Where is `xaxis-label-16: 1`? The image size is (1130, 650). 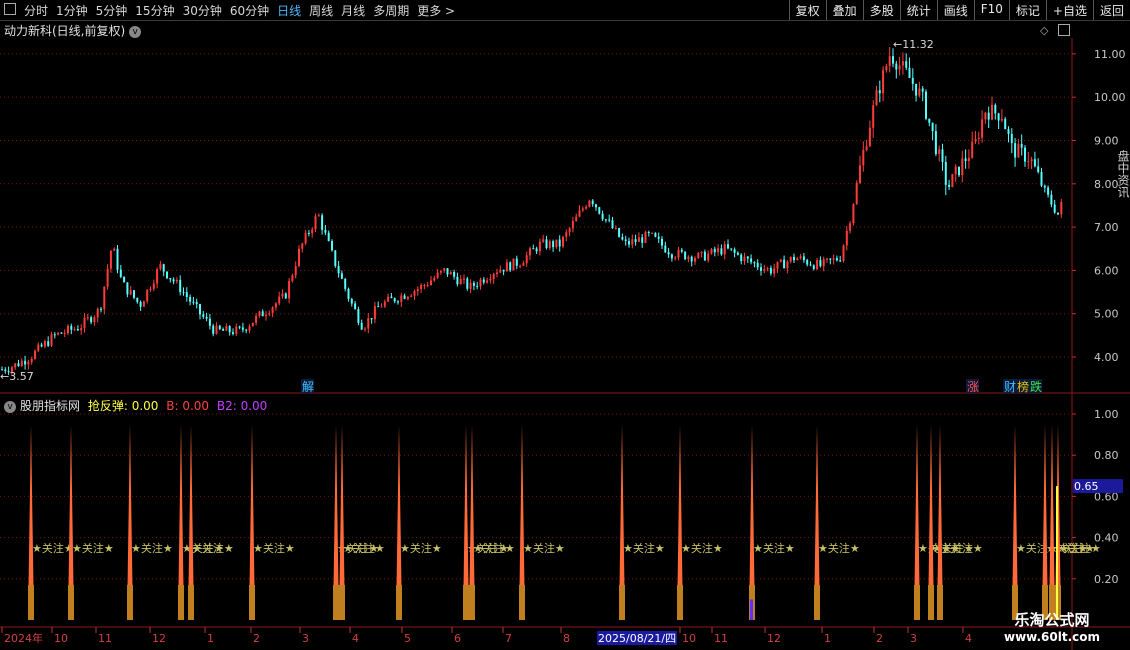 xaxis-label-16: 1 is located at coordinates (827, 638).